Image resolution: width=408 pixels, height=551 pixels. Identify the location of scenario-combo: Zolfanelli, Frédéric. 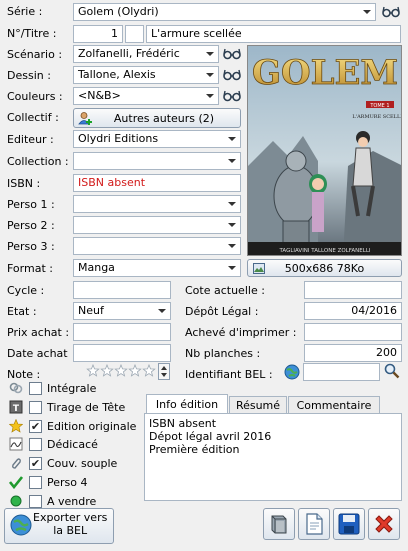
(146, 54).